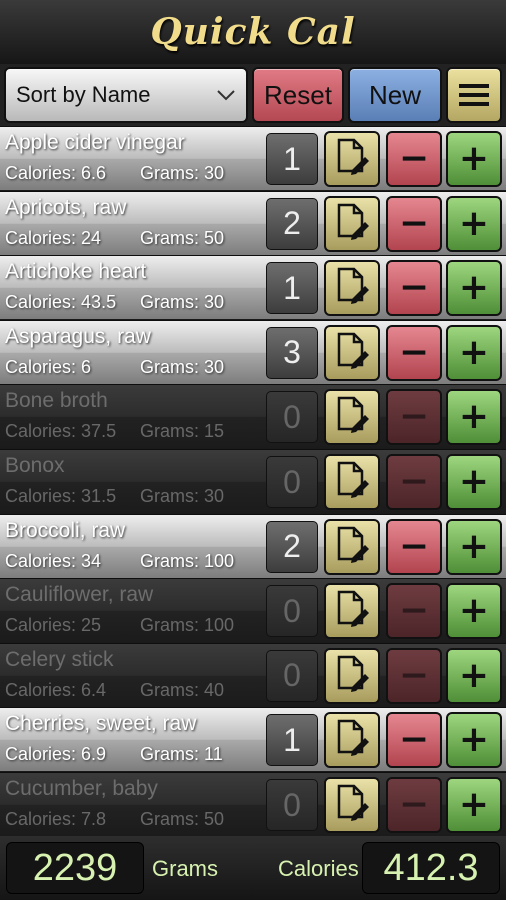 The image size is (506, 900). I want to click on calories-value: 6.4, so click(94, 689).